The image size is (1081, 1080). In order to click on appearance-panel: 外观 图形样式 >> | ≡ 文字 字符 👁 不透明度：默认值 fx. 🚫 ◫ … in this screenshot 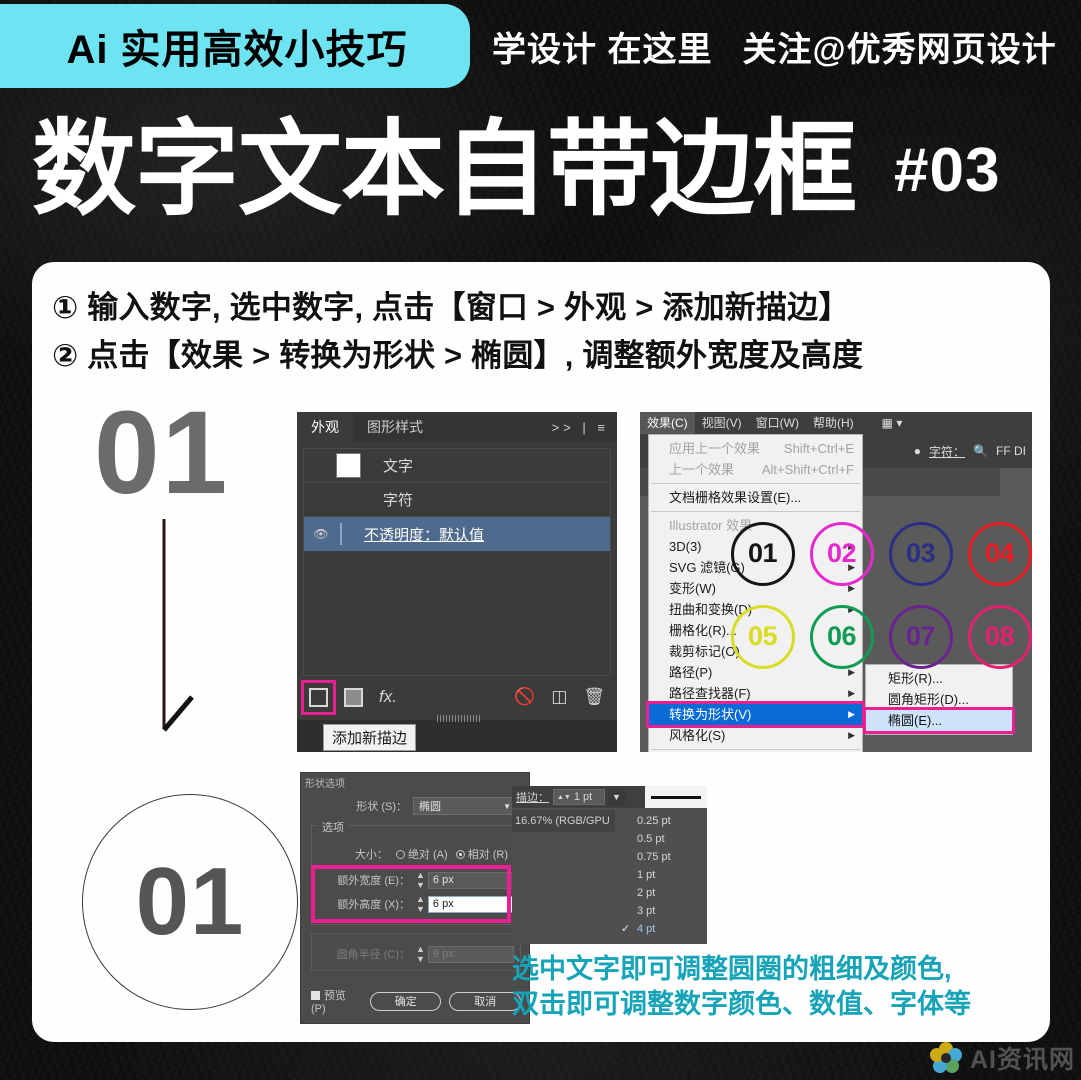, I will do `click(457, 582)`.